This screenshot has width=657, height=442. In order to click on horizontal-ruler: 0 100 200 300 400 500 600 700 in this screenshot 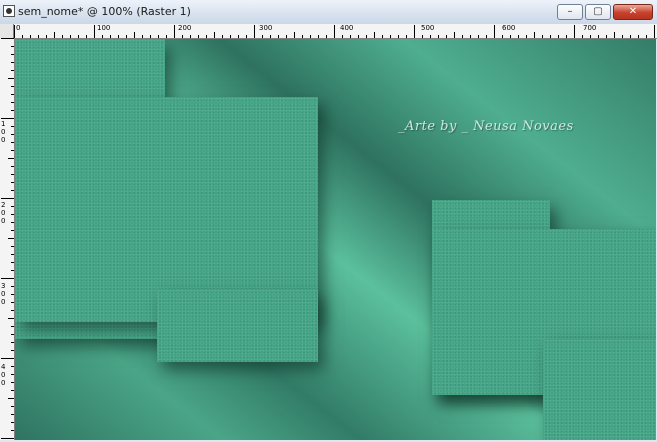, I will do `click(328, 31)`.